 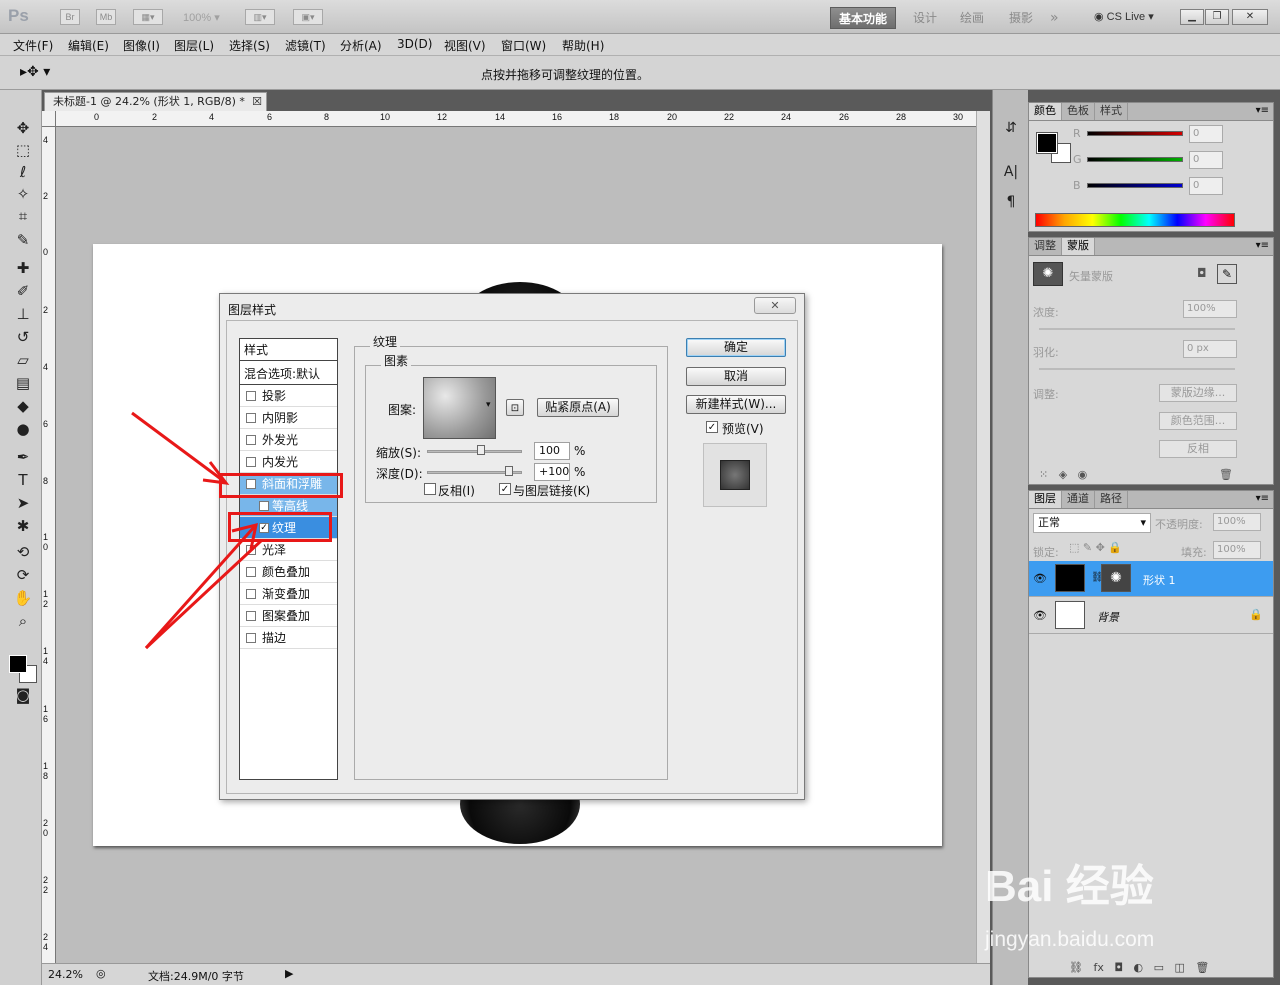 I want to click on dodge-tool-icon: ●, so click(x=23, y=429).